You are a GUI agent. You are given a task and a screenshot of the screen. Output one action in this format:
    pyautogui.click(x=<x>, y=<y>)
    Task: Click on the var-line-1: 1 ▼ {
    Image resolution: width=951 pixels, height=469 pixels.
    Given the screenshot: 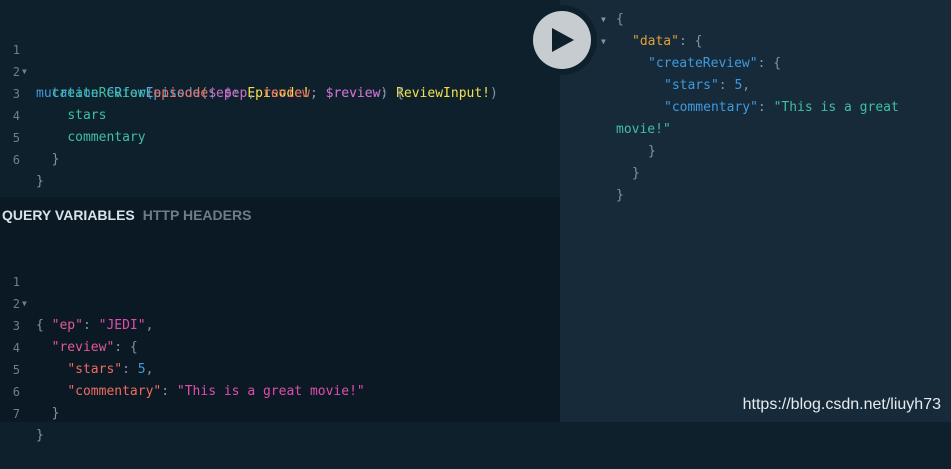 What is the action you would take?
    pyautogui.click(x=31, y=291)
    